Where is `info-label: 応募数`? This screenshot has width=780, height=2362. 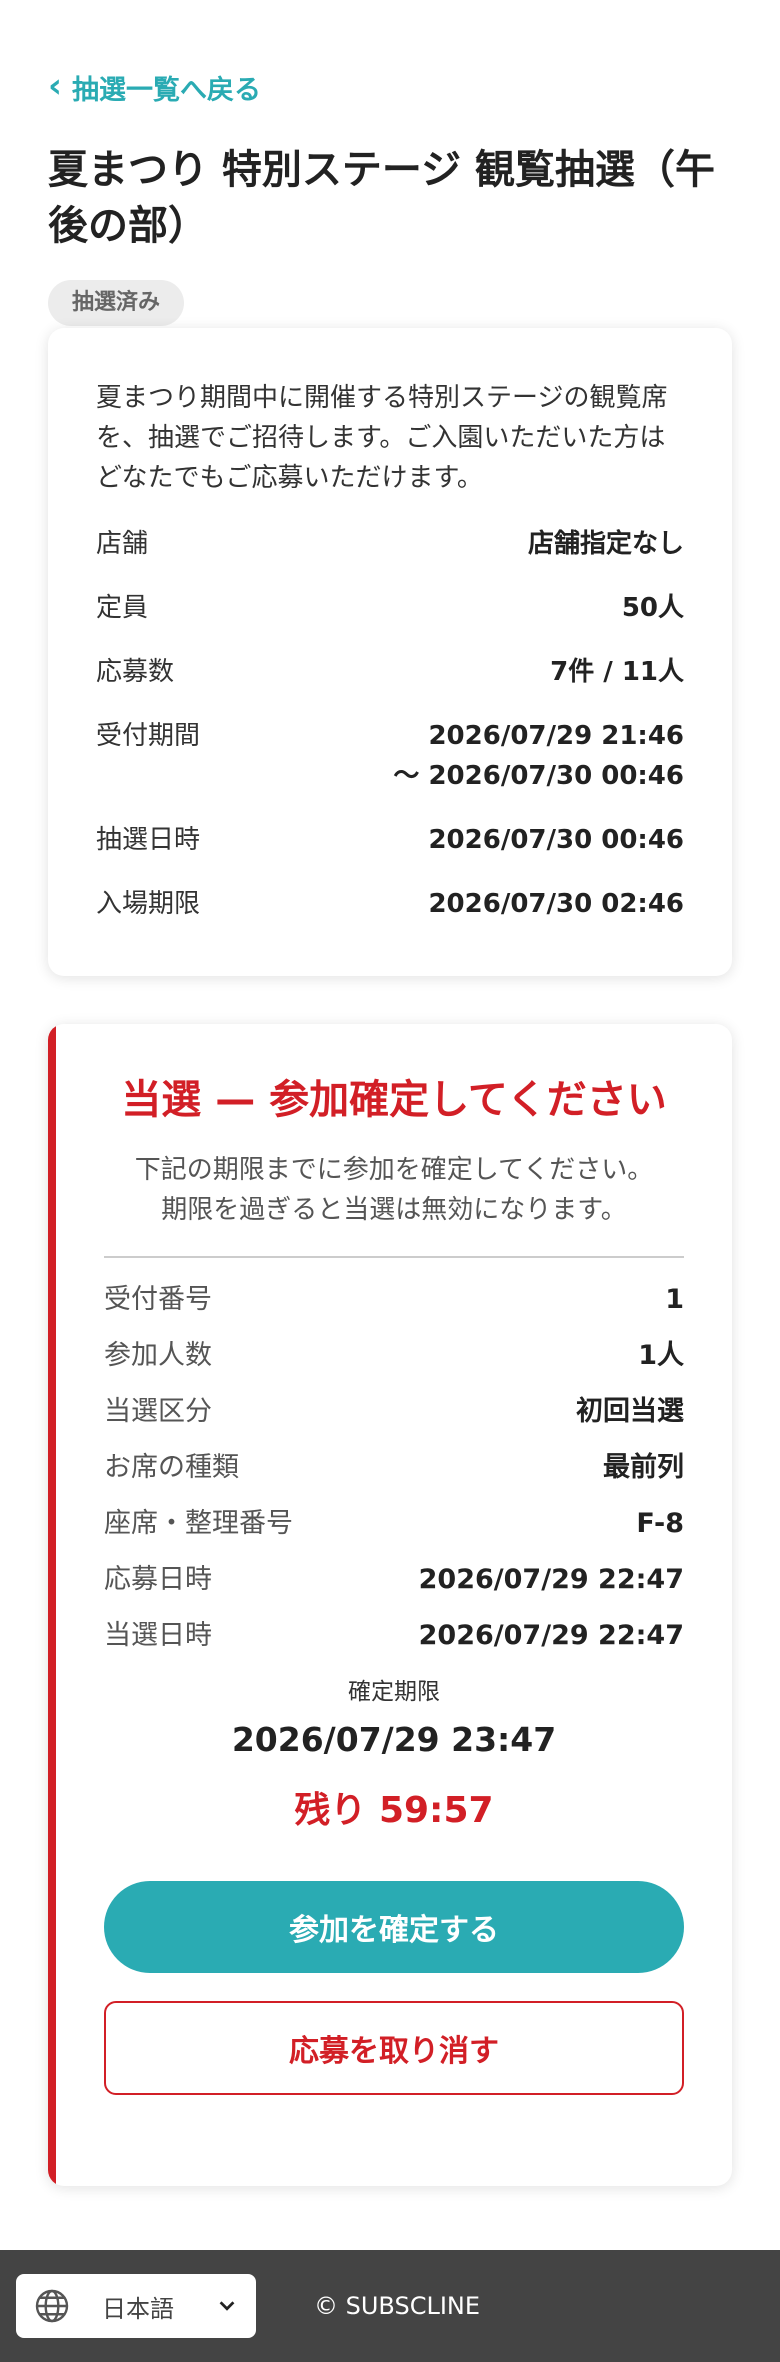
info-label: 応募数 is located at coordinates (135, 672).